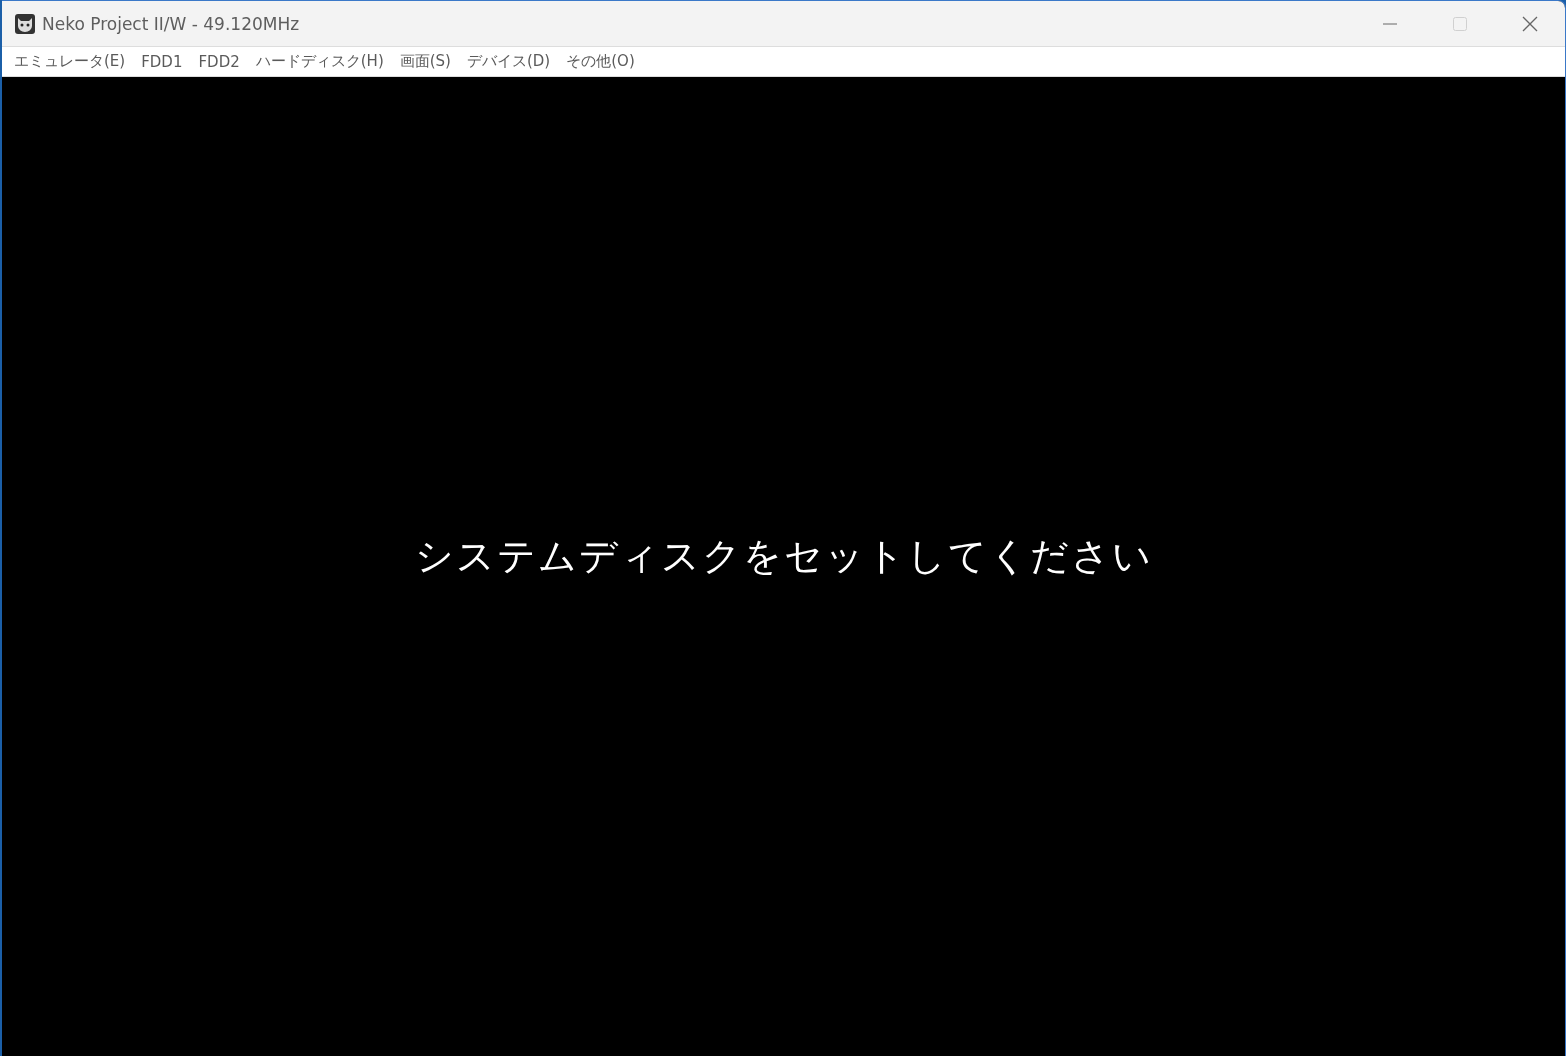 The height and width of the screenshot is (1056, 1566). I want to click on close-icon, so click(1530, 23).